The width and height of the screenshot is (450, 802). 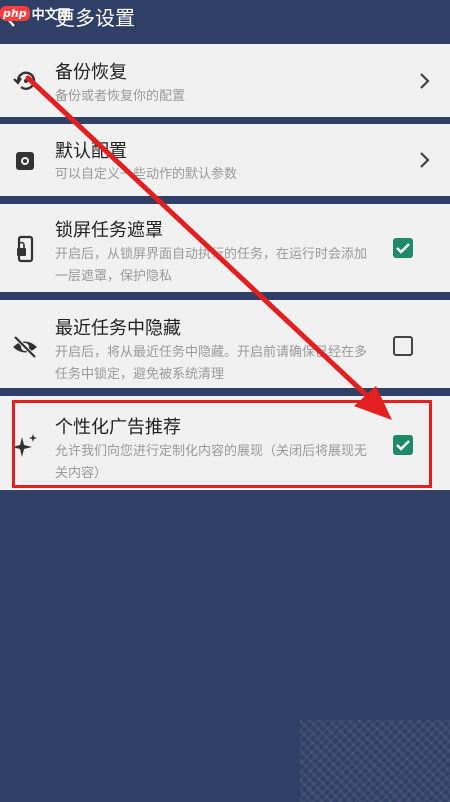 What do you see at coordinates (25, 81) in the screenshot?
I see `restore-icon` at bounding box center [25, 81].